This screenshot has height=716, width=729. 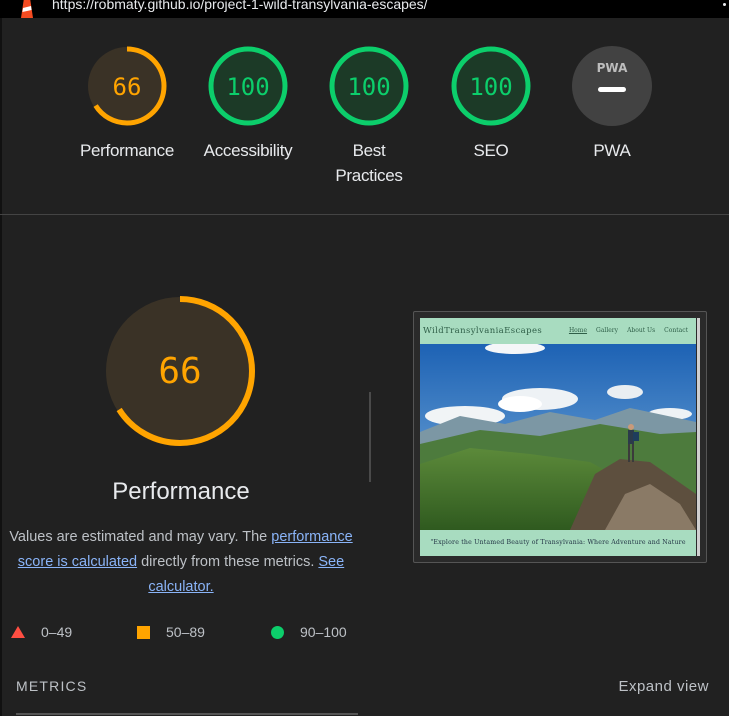 I want to click on accessibility-gauge: 100, so click(x=248, y=86).